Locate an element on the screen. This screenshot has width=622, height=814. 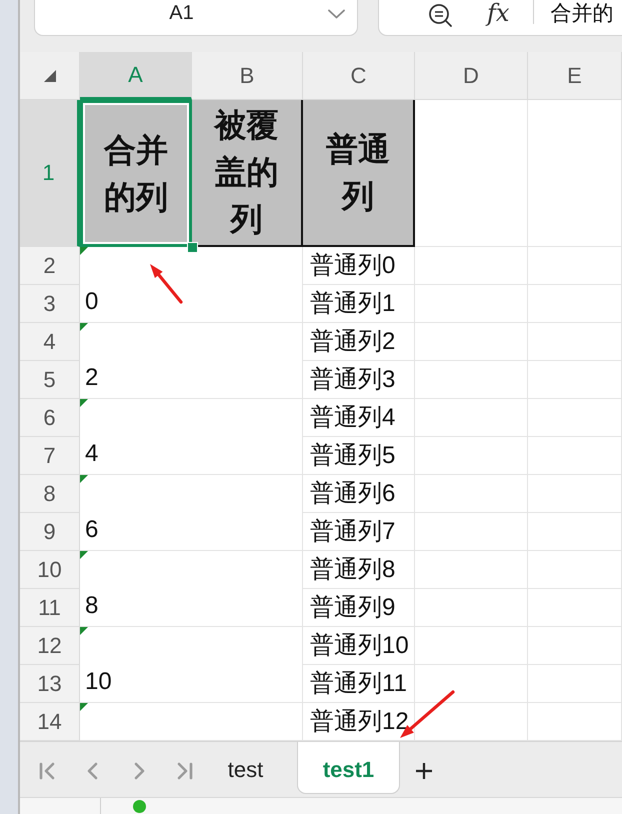
row-header: 11 is located at coordinates (50, 608).